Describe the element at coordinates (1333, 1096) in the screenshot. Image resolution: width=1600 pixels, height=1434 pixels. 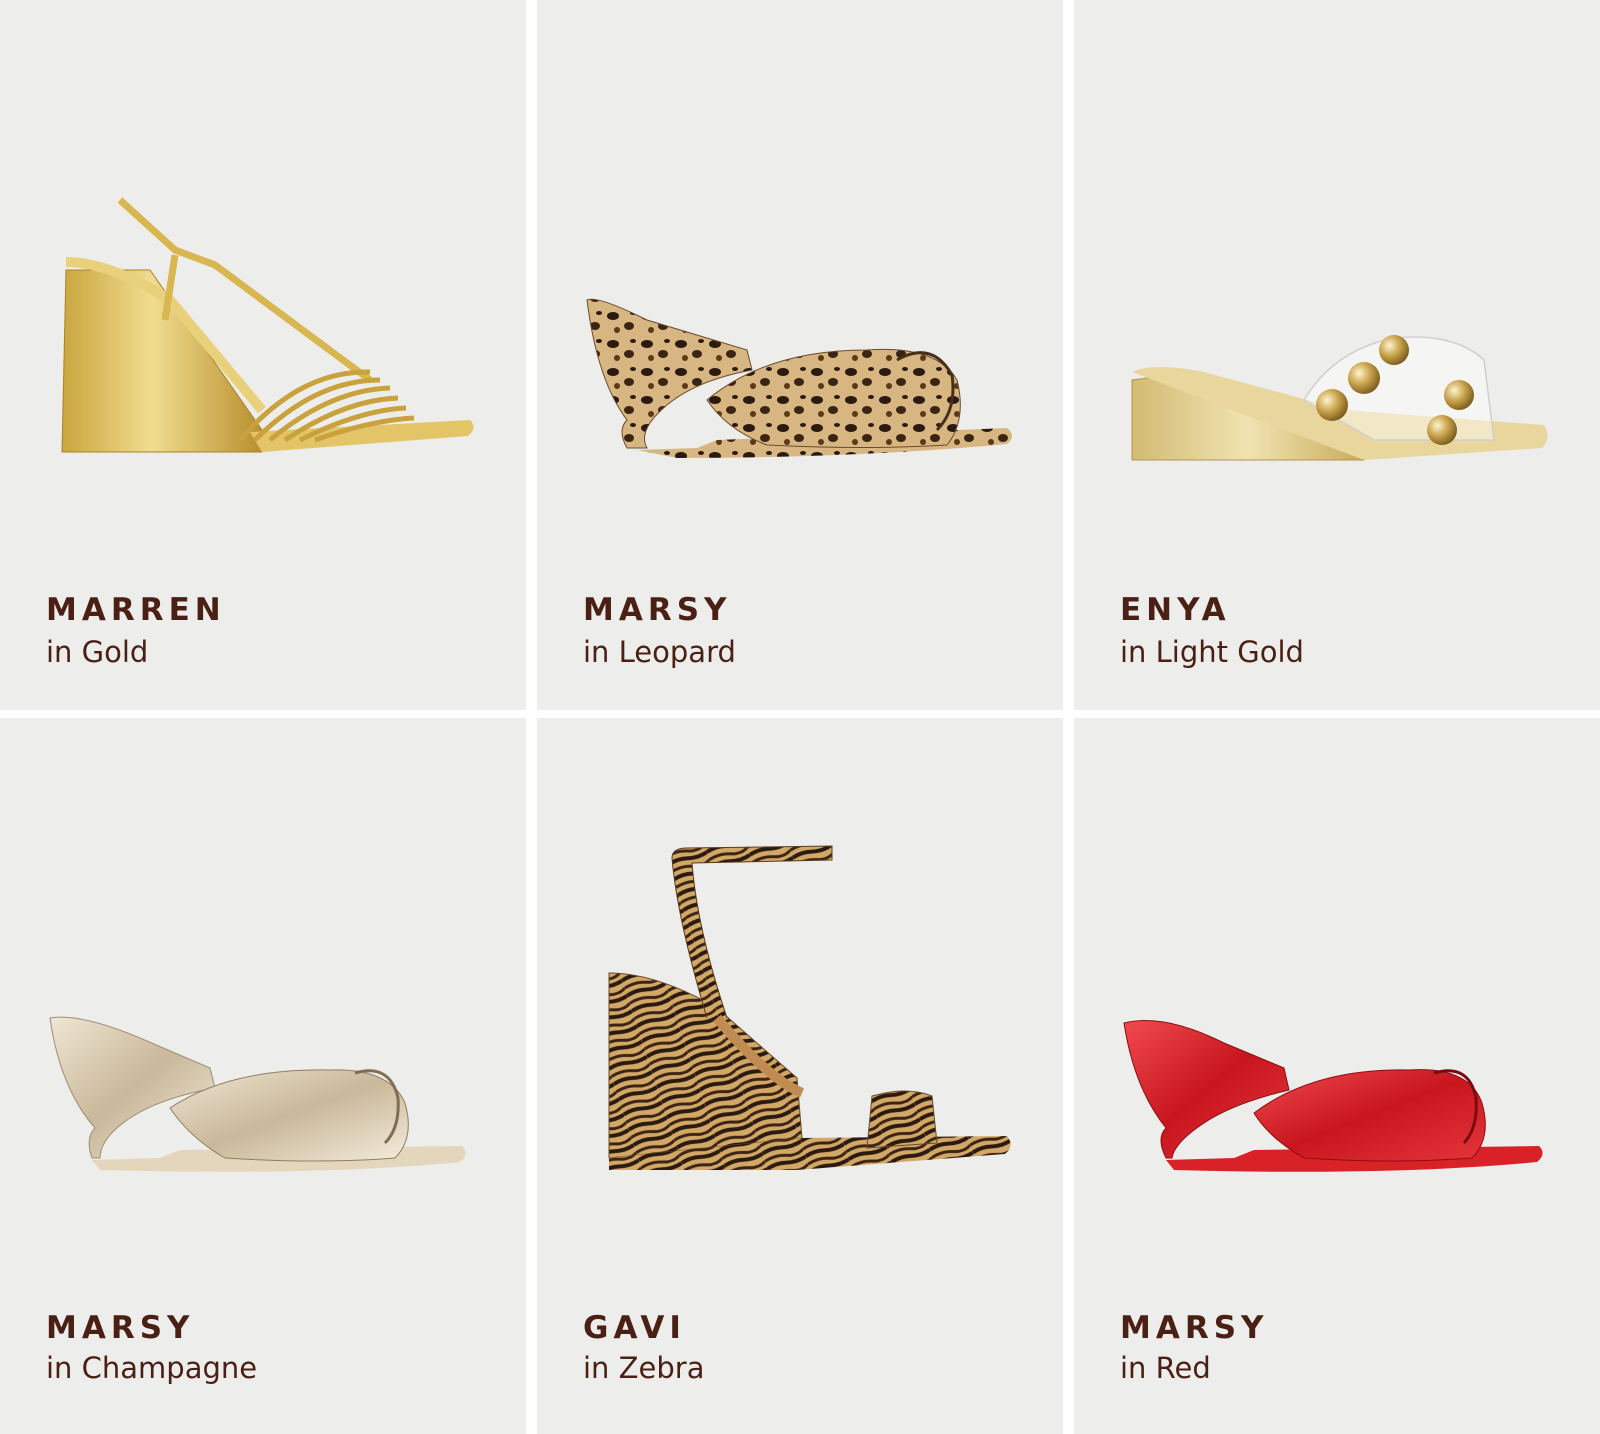
I see `red-knot-wedge-mule-icon` at that location.